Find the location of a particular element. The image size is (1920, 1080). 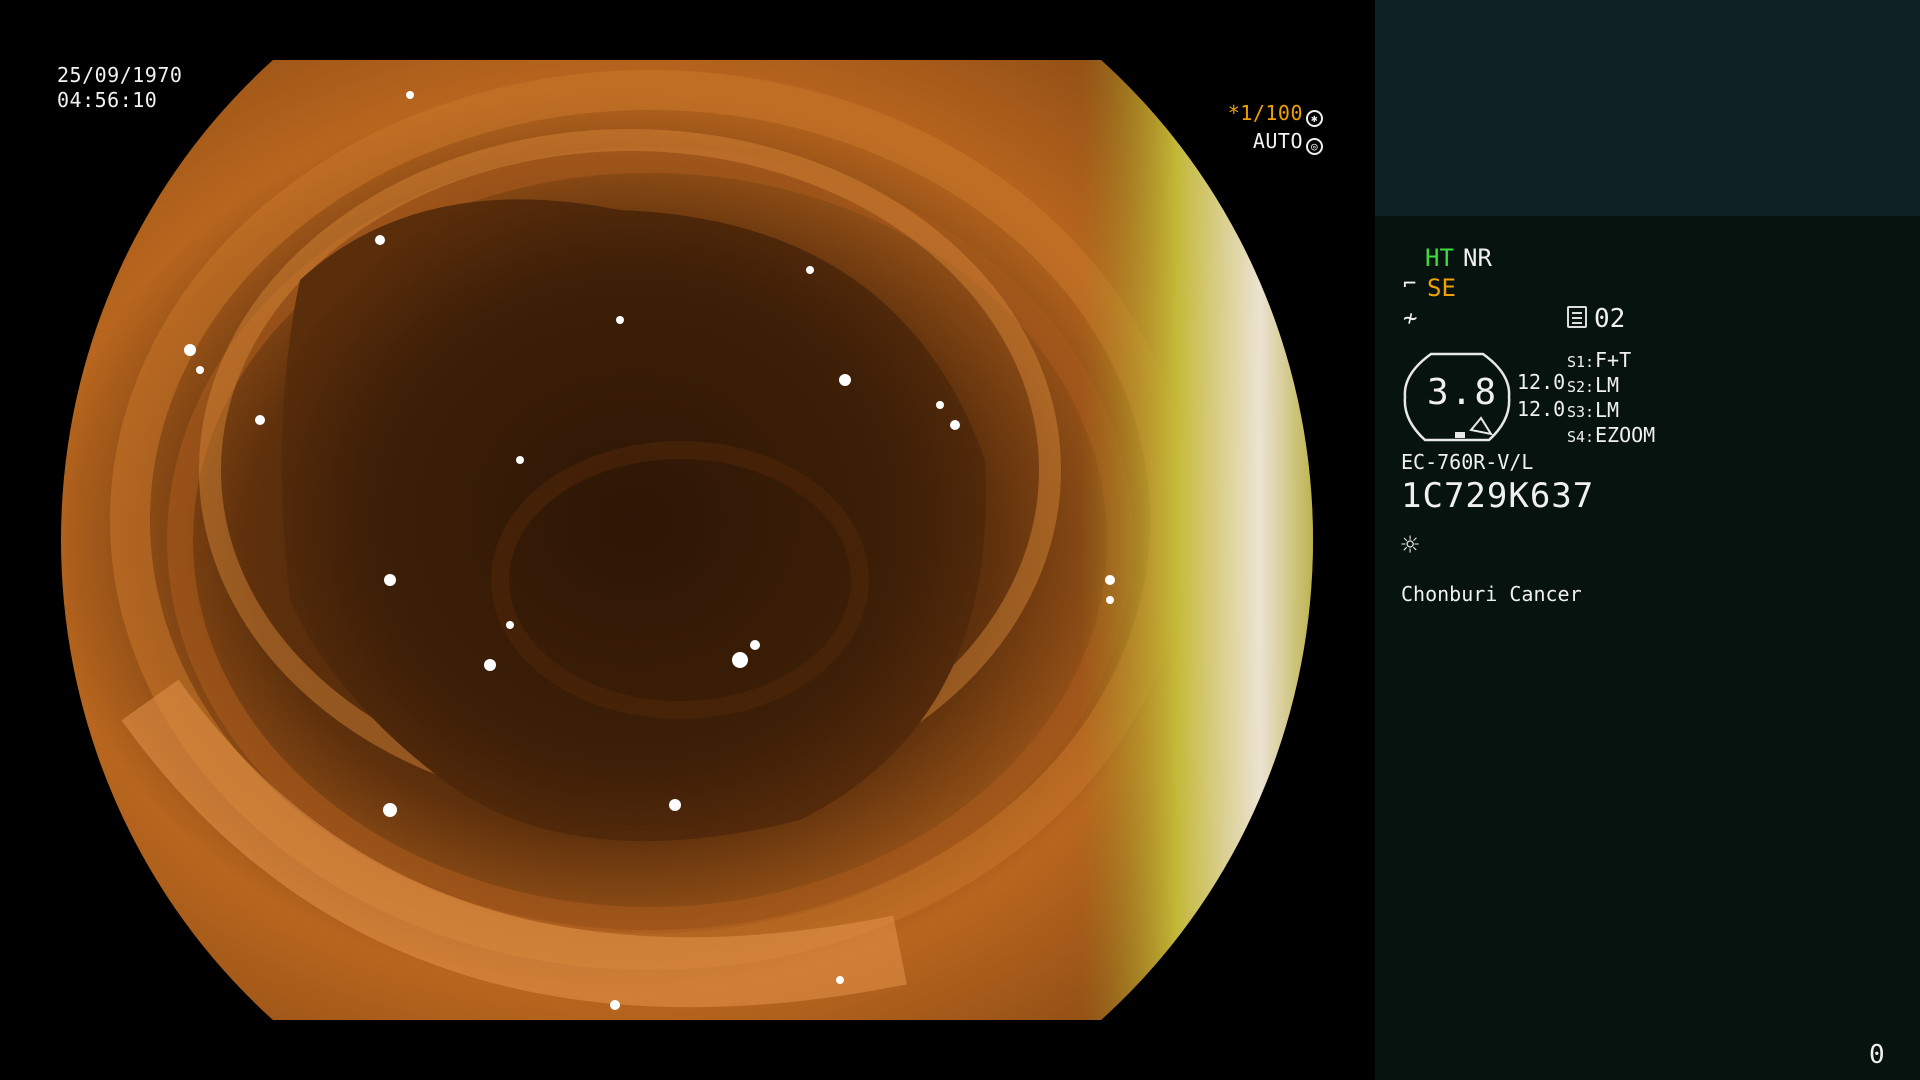

param-value-2: 12.0 is located at coordinates (1541, 409).